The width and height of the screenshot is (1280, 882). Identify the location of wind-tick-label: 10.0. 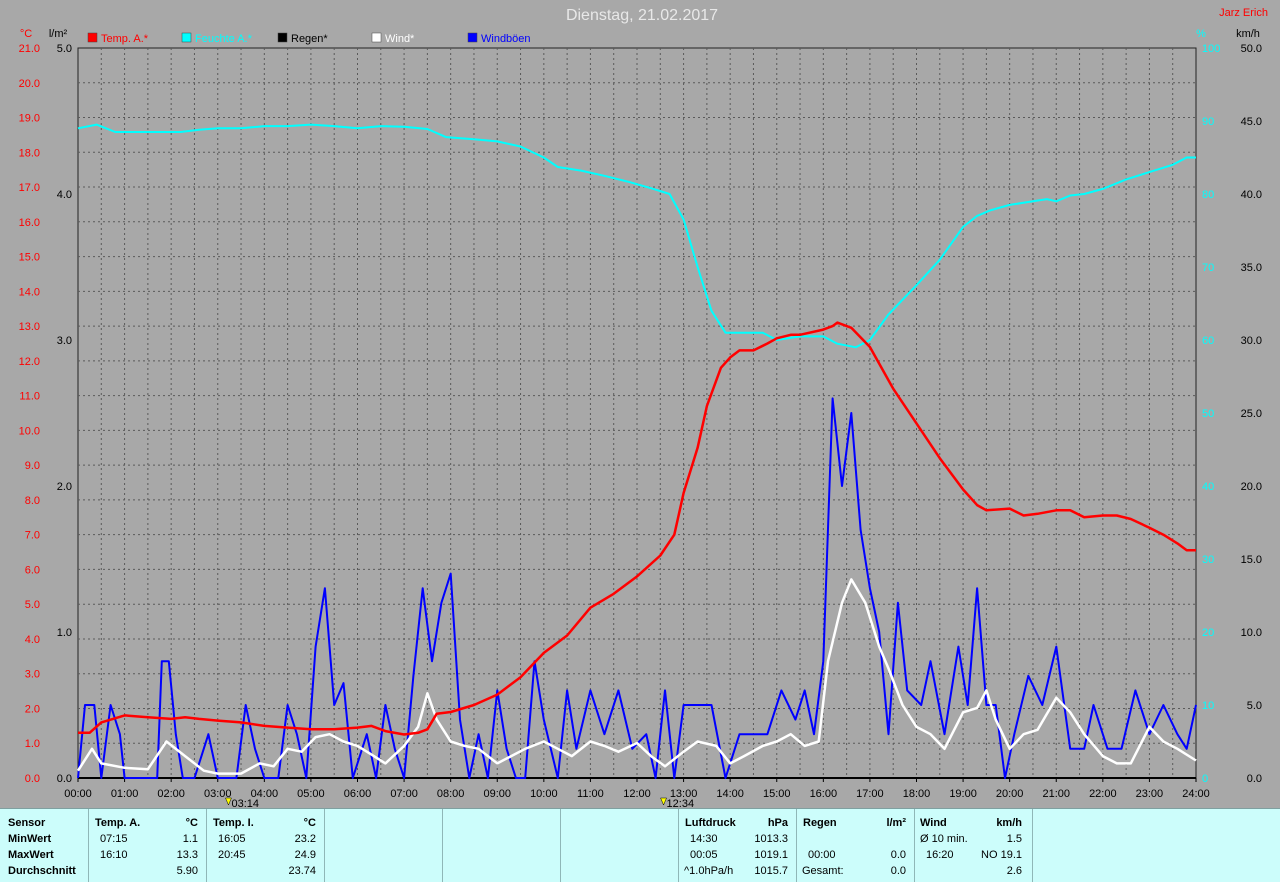
(1251, 633).